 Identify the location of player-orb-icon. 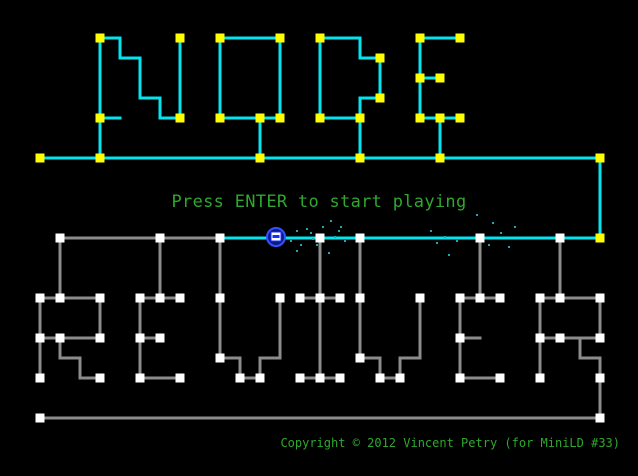
(276, 237).